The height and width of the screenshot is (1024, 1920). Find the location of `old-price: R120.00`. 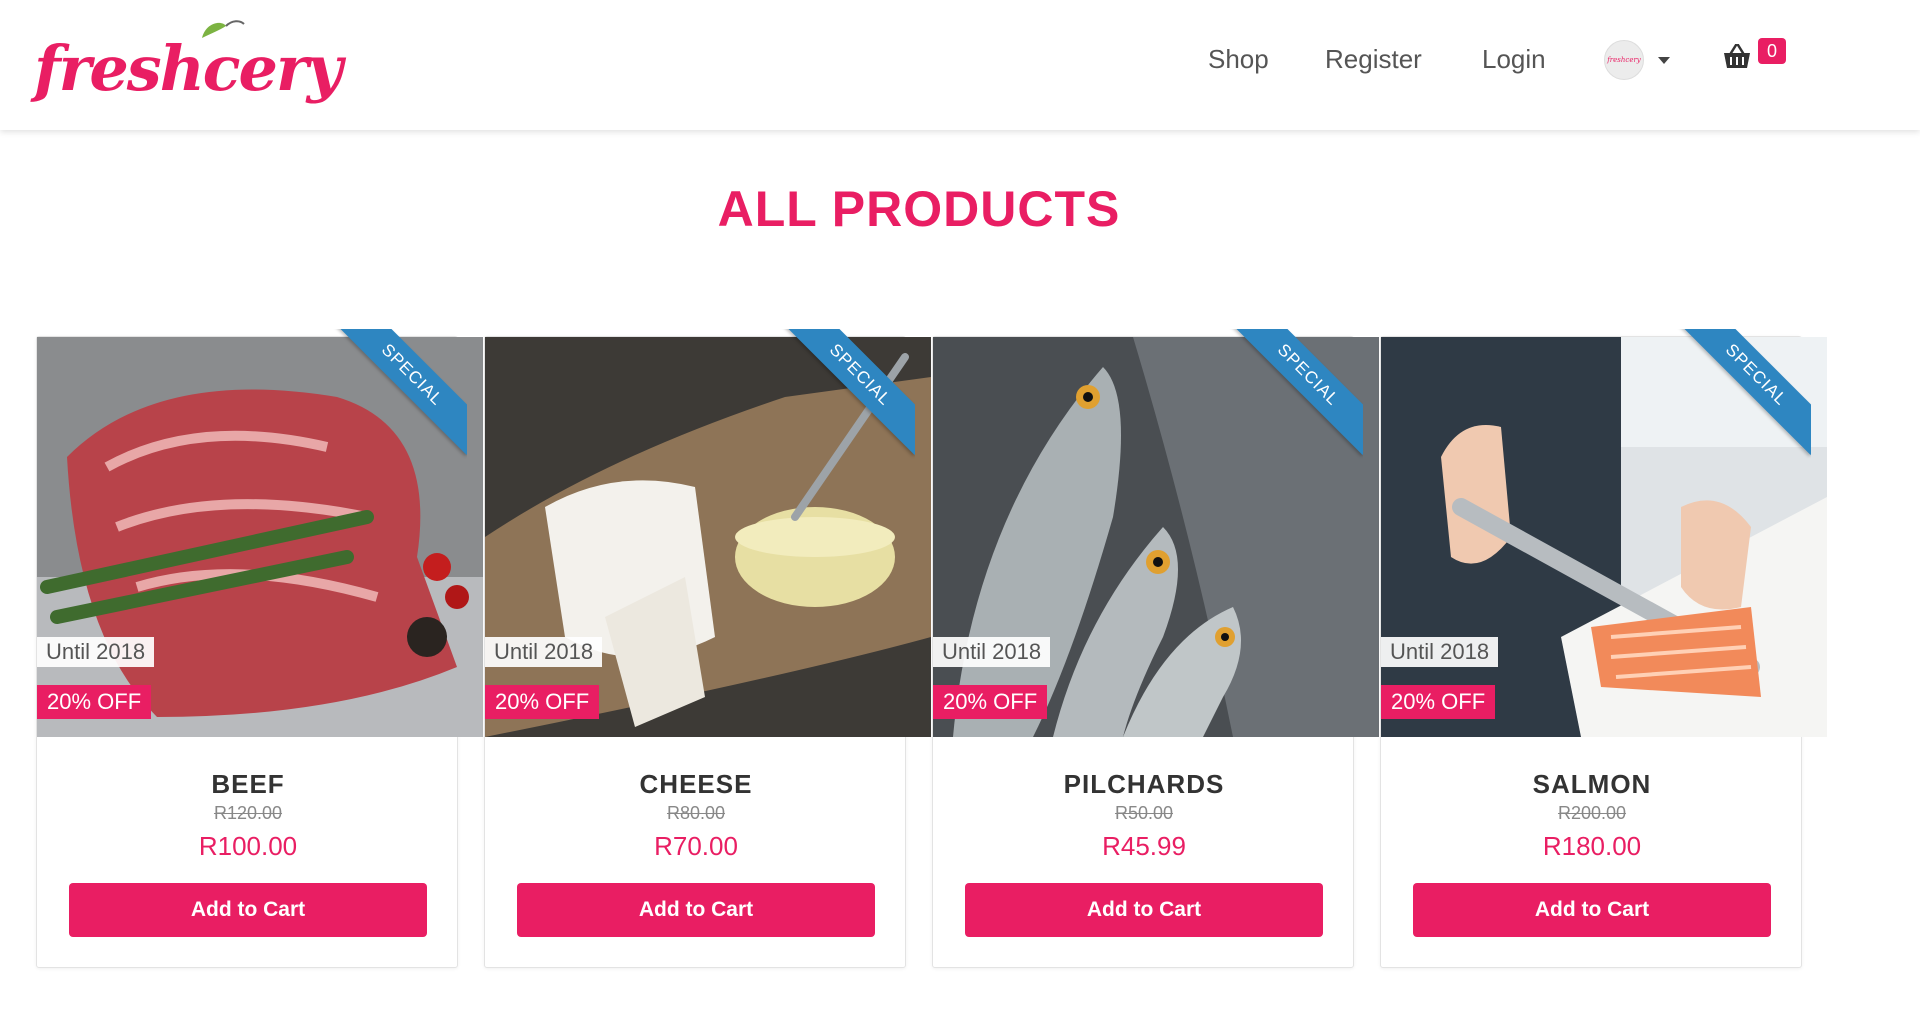

old-price: R120.00 is located at coordinates (248, 813).